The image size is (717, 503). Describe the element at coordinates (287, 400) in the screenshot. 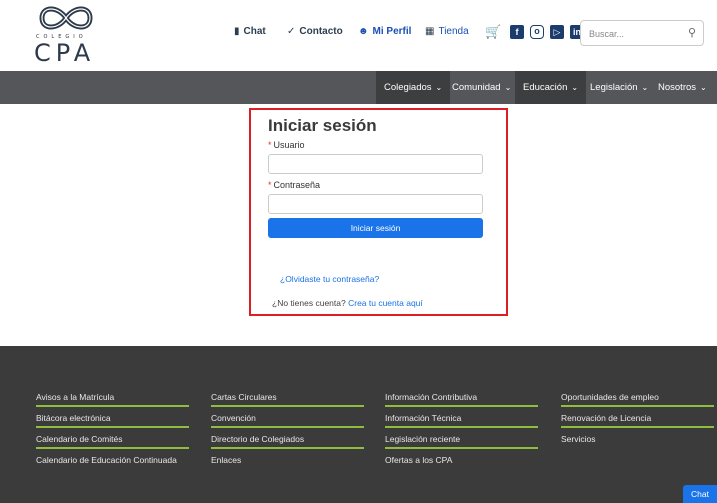

I see `footer-link: Cartas Circulares` at that location.